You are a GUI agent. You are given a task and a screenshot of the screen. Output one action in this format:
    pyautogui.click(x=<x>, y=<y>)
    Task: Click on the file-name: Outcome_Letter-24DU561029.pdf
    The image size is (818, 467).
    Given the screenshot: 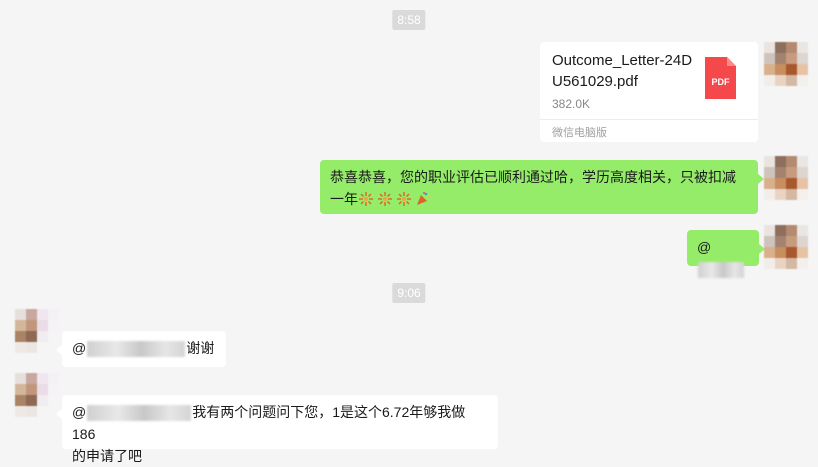 What is the action you would take?
    pyautogui.click(x=622, y=71)
    